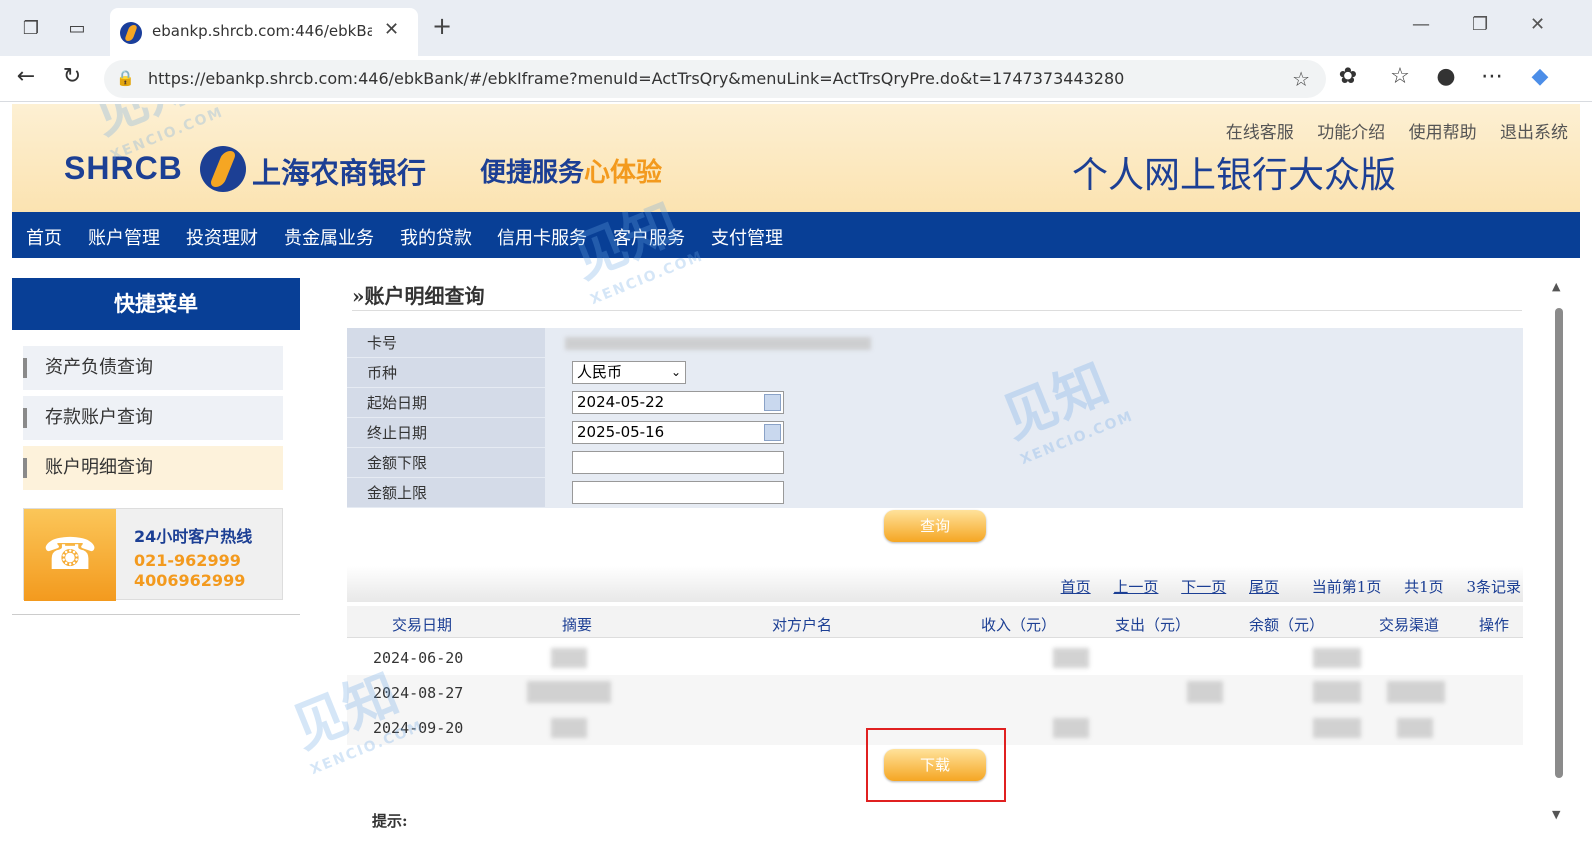  What do you see at coordinates (1287, 625) in the screenshot?
I see `col-balance: 余额（元）` at bounding box center [1287, 625].